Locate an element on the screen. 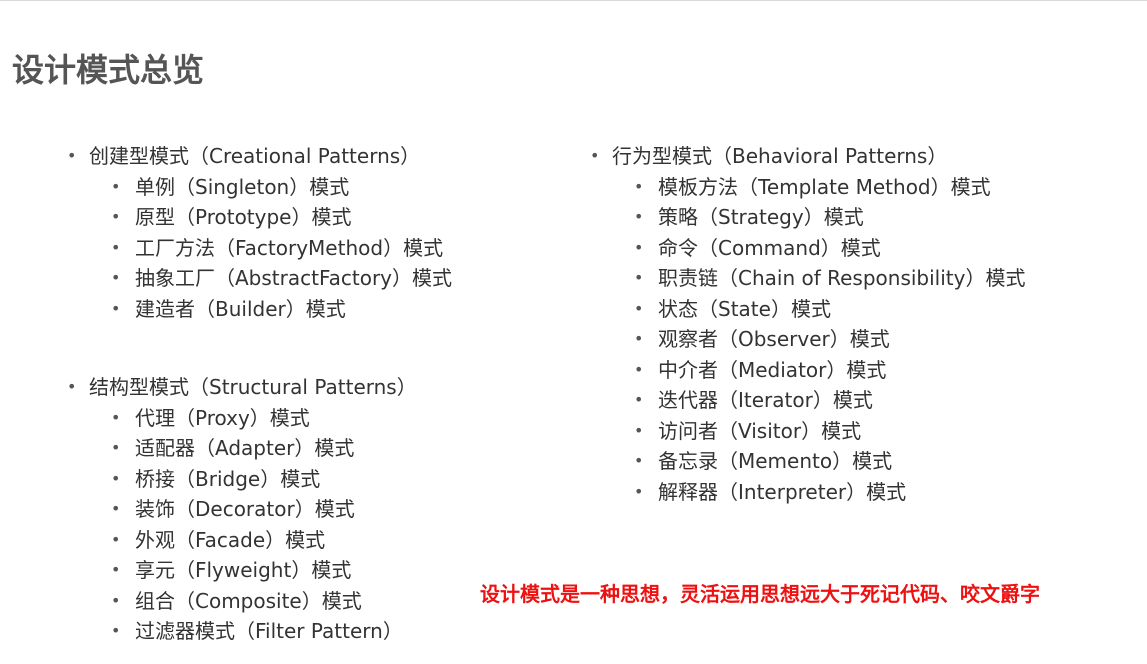  list-item: • 迭代器（Iterator）模式 is located at coordinates (829, 400).